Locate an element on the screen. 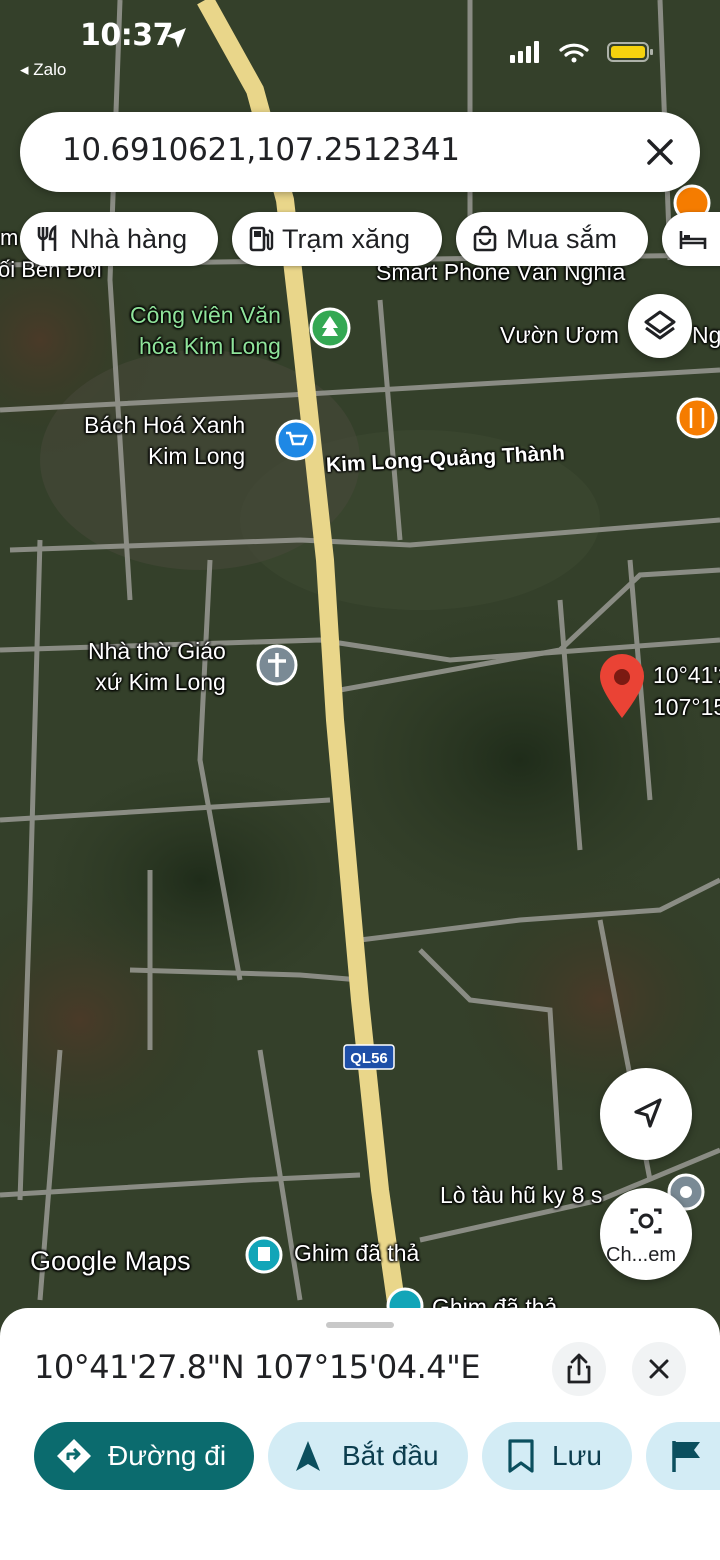 This screenshot has width=720, height=1560. status-bar: 10:37 ◂ Zalo is located at coordinates (360, 45).